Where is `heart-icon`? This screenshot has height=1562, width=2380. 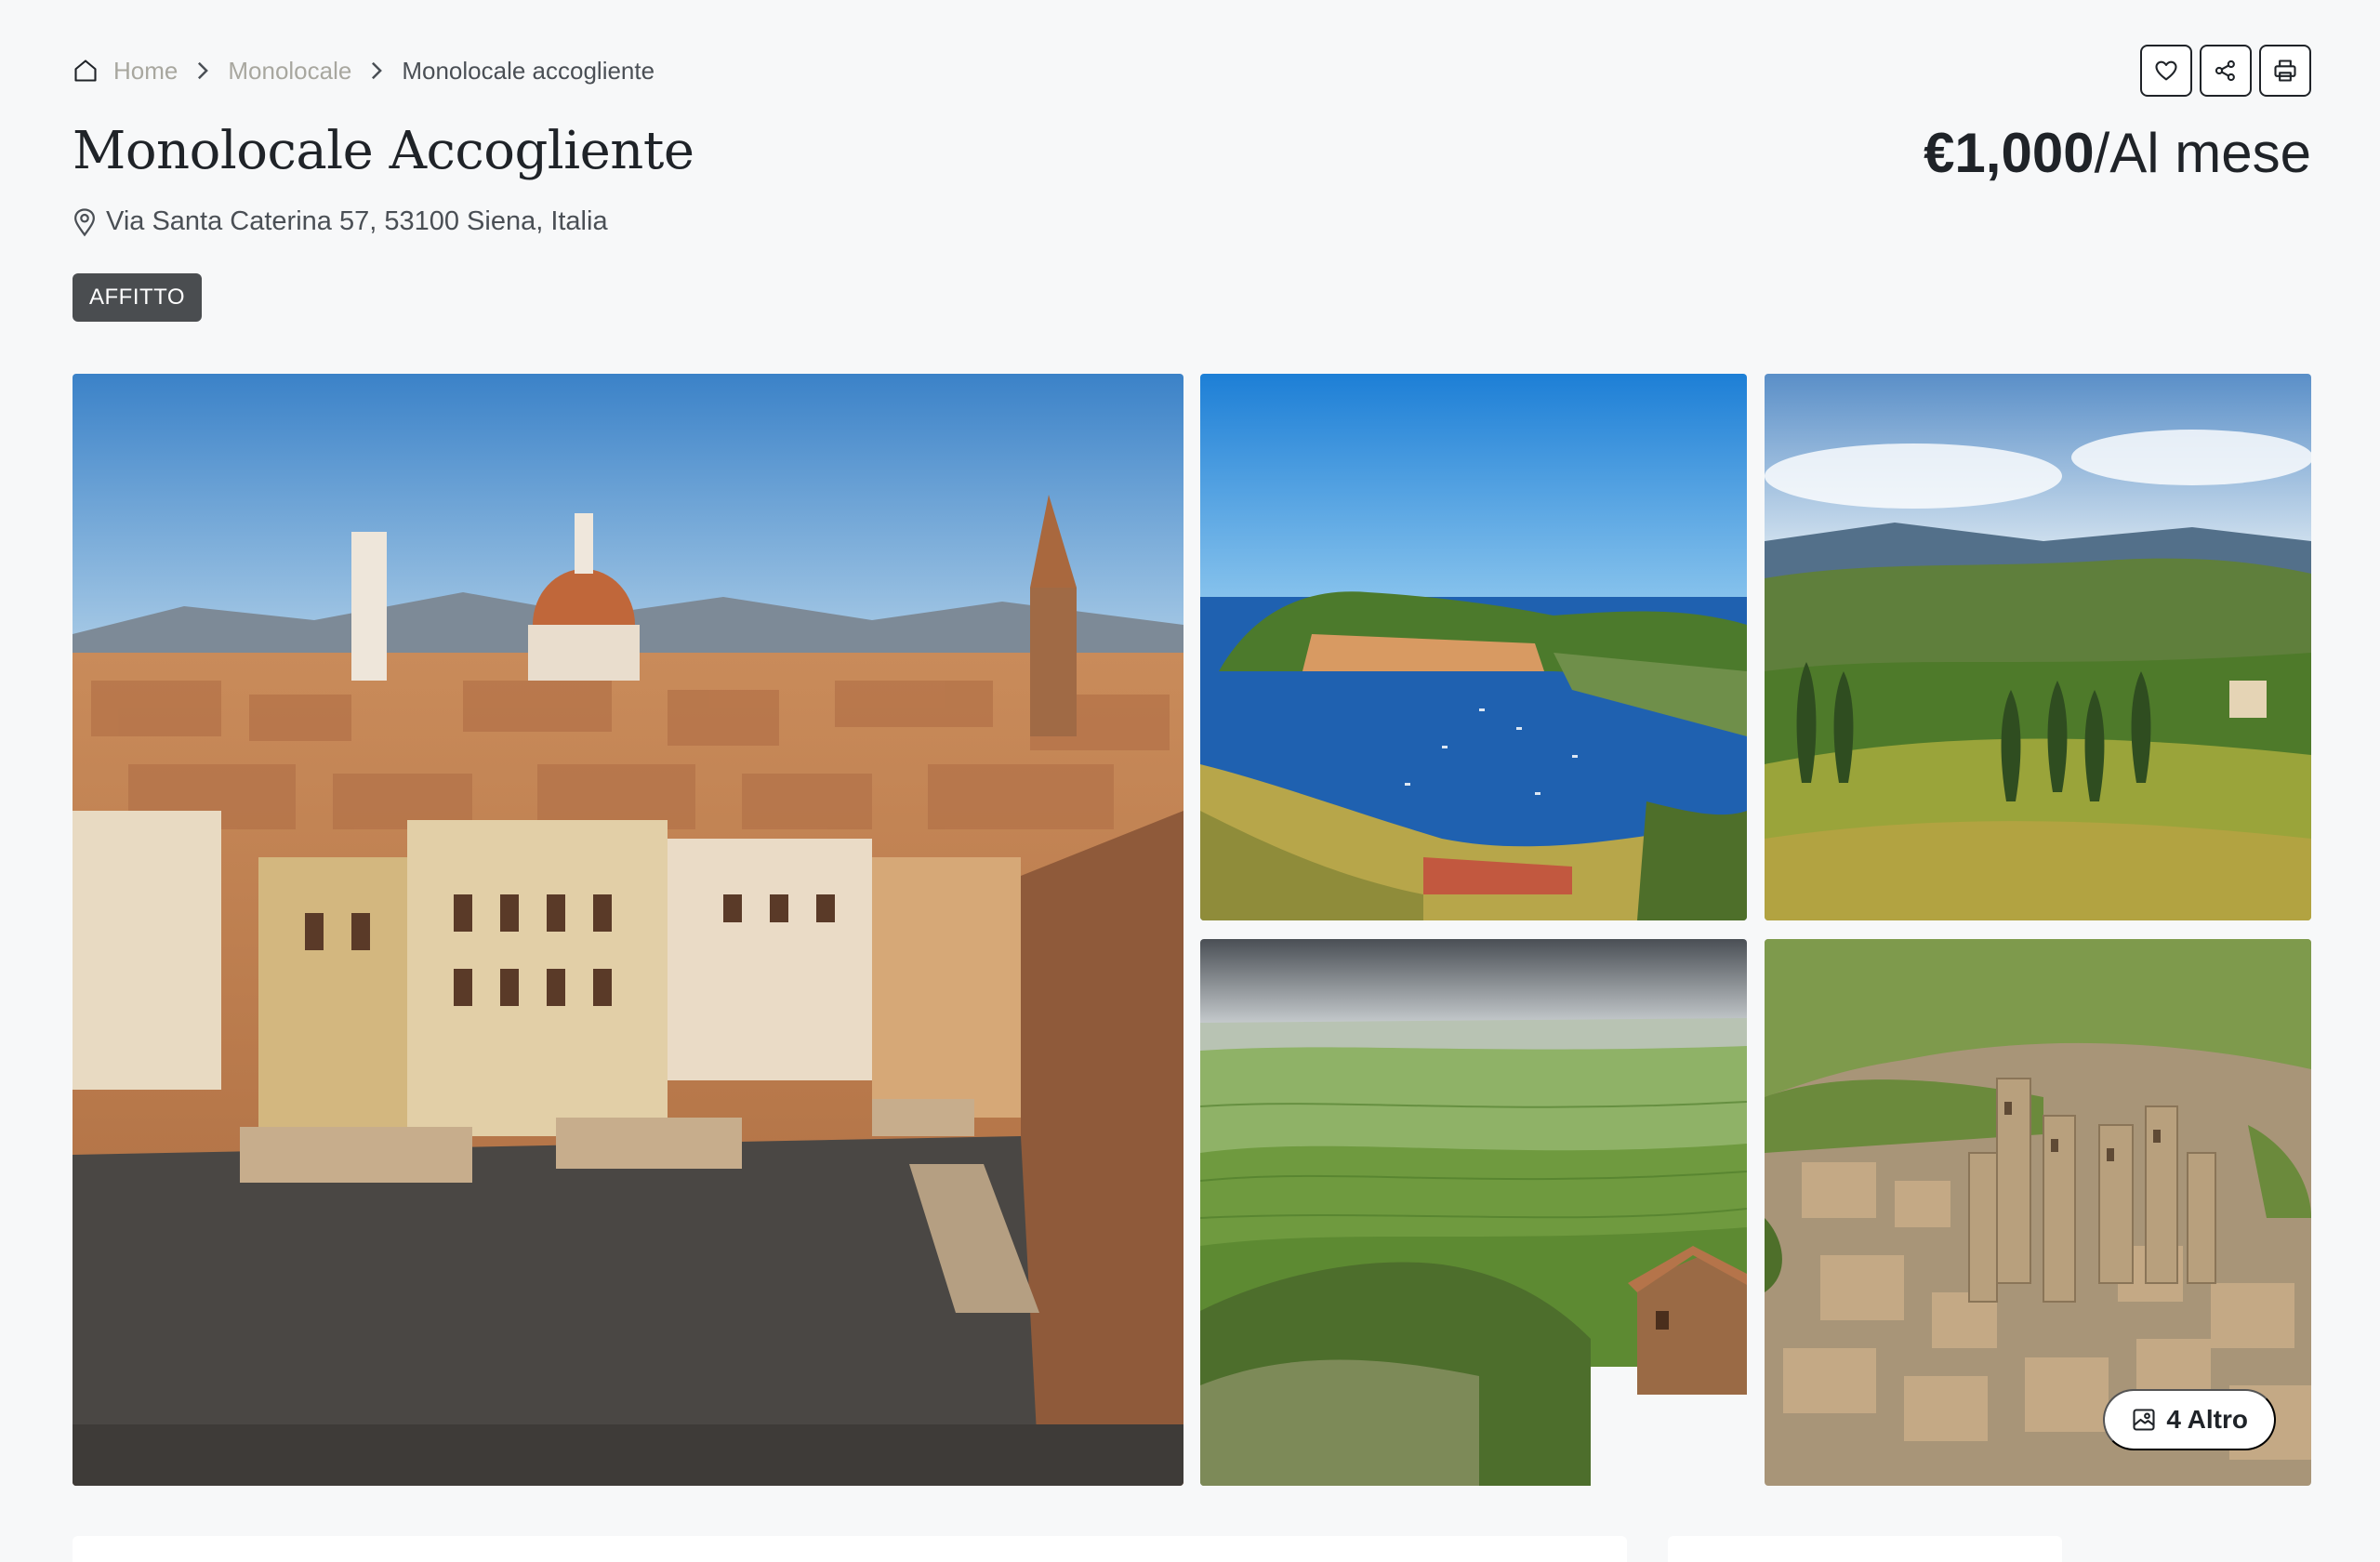 heart-icon is located at coordinates (2166, 71).